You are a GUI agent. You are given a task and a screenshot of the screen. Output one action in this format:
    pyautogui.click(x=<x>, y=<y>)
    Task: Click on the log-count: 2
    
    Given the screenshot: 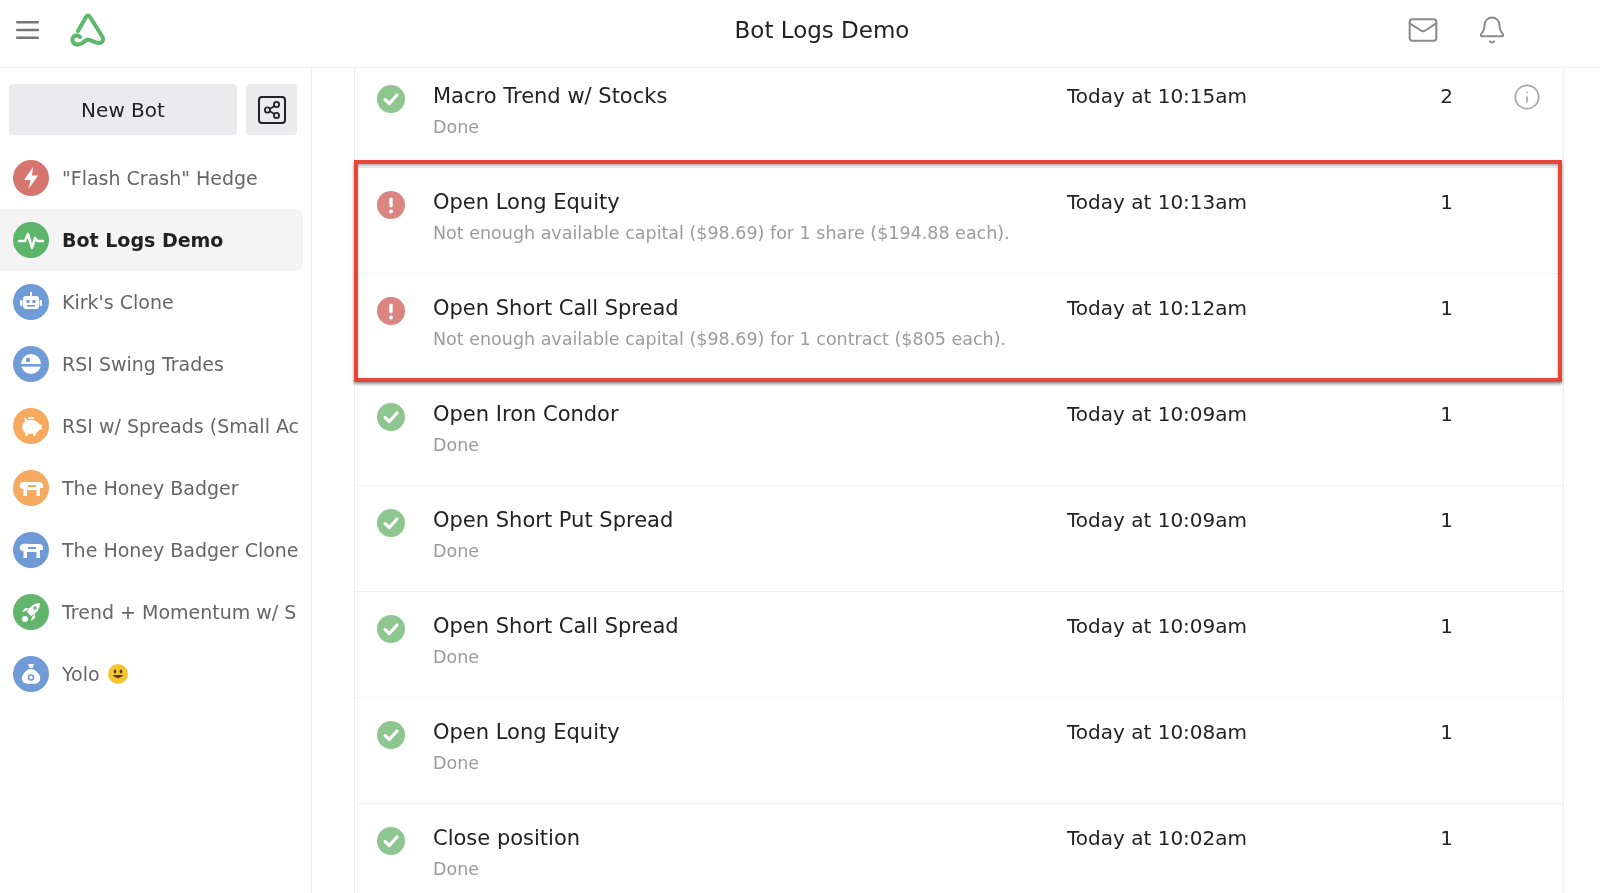 What is the action you would take?
    pyautogui.click(x=1446, y=96)
    